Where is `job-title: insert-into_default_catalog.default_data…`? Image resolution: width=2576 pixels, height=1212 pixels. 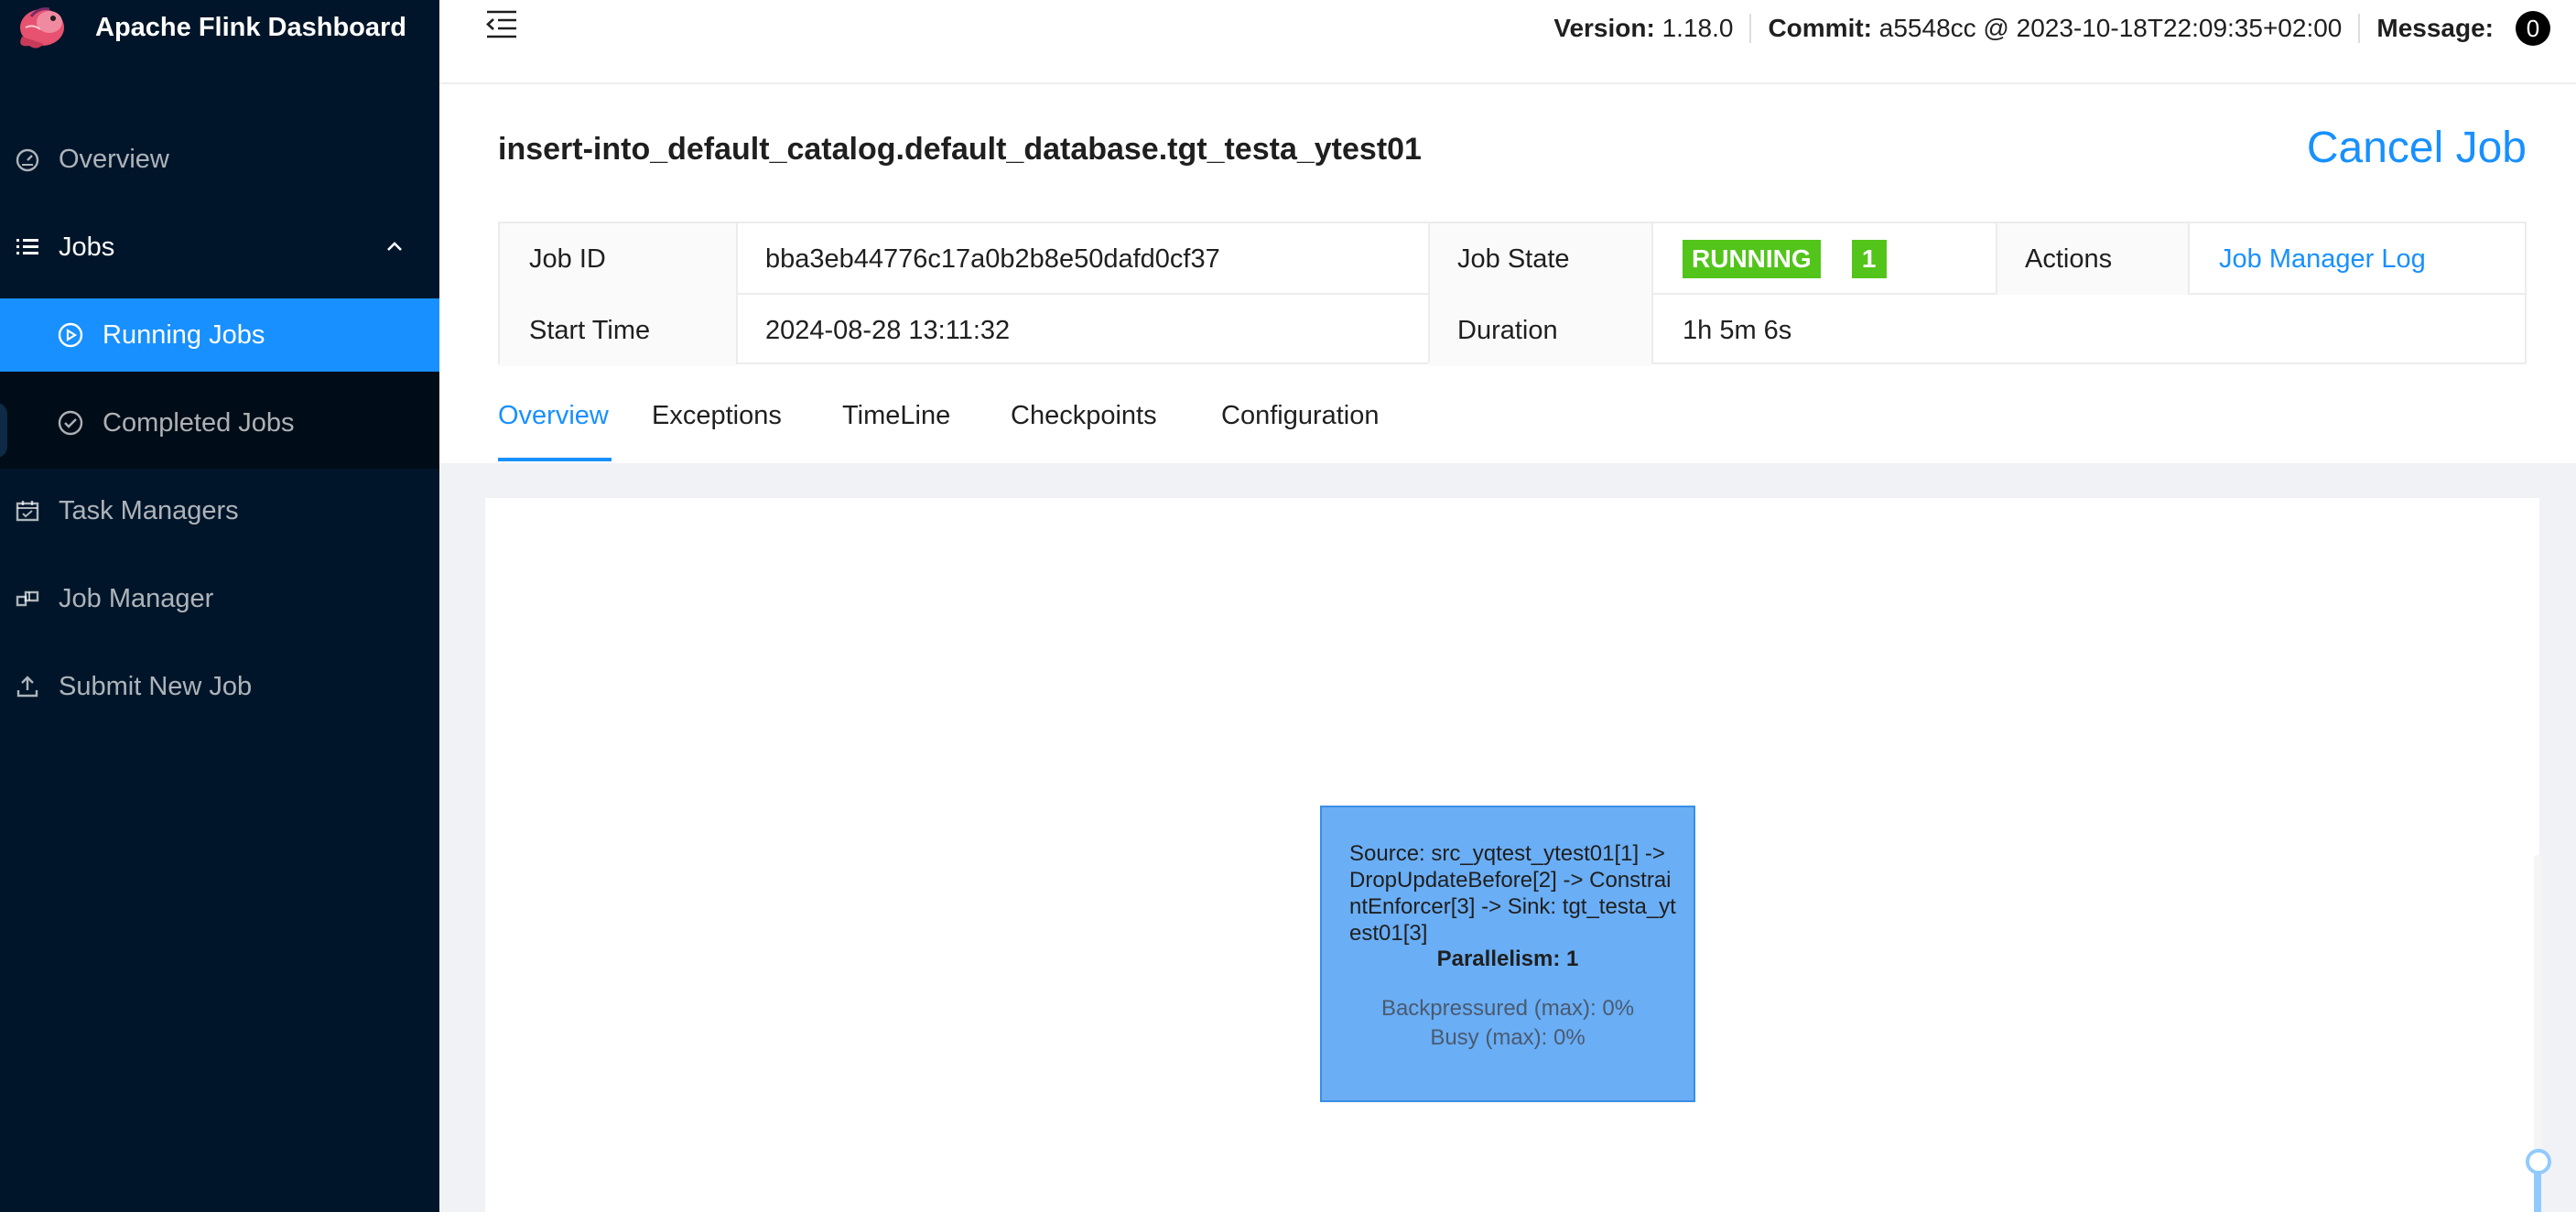 job-title: insert-into_default_catalog.default_data… is located at coordinates (960, 149).